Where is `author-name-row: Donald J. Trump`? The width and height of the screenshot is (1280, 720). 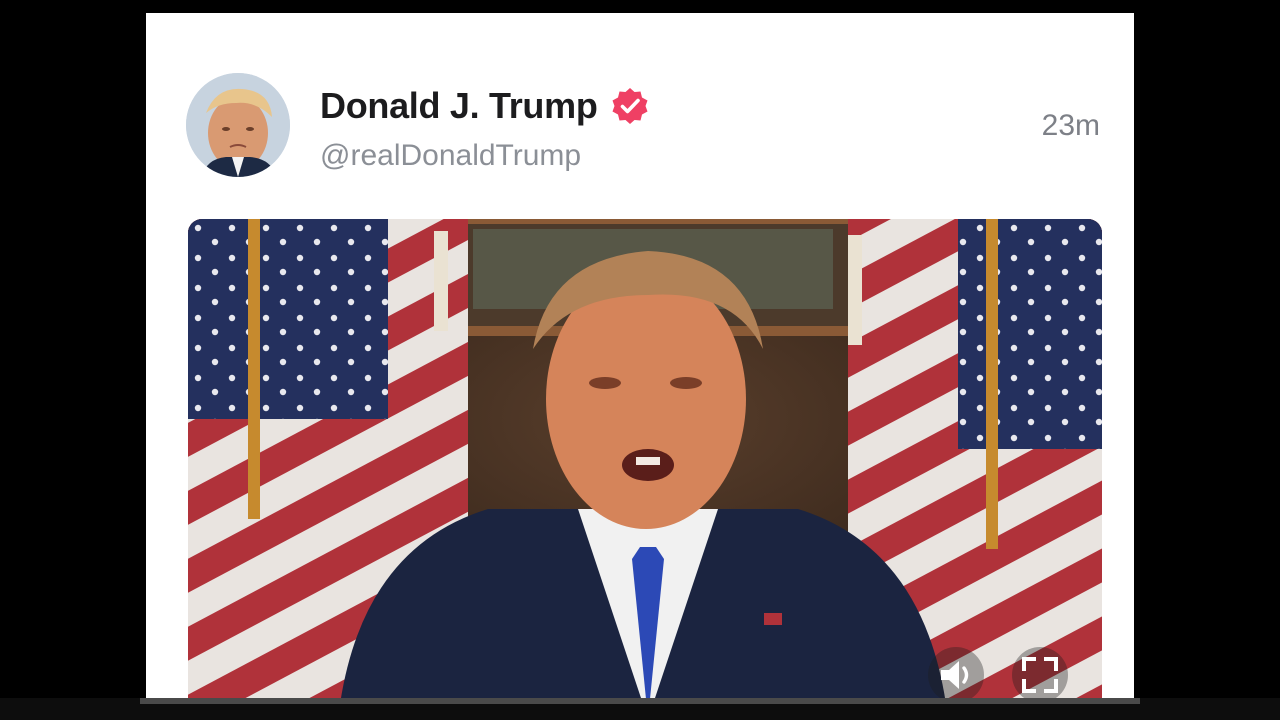
author-name-row: Donald J. Trump is located at coordinates (485, 106).